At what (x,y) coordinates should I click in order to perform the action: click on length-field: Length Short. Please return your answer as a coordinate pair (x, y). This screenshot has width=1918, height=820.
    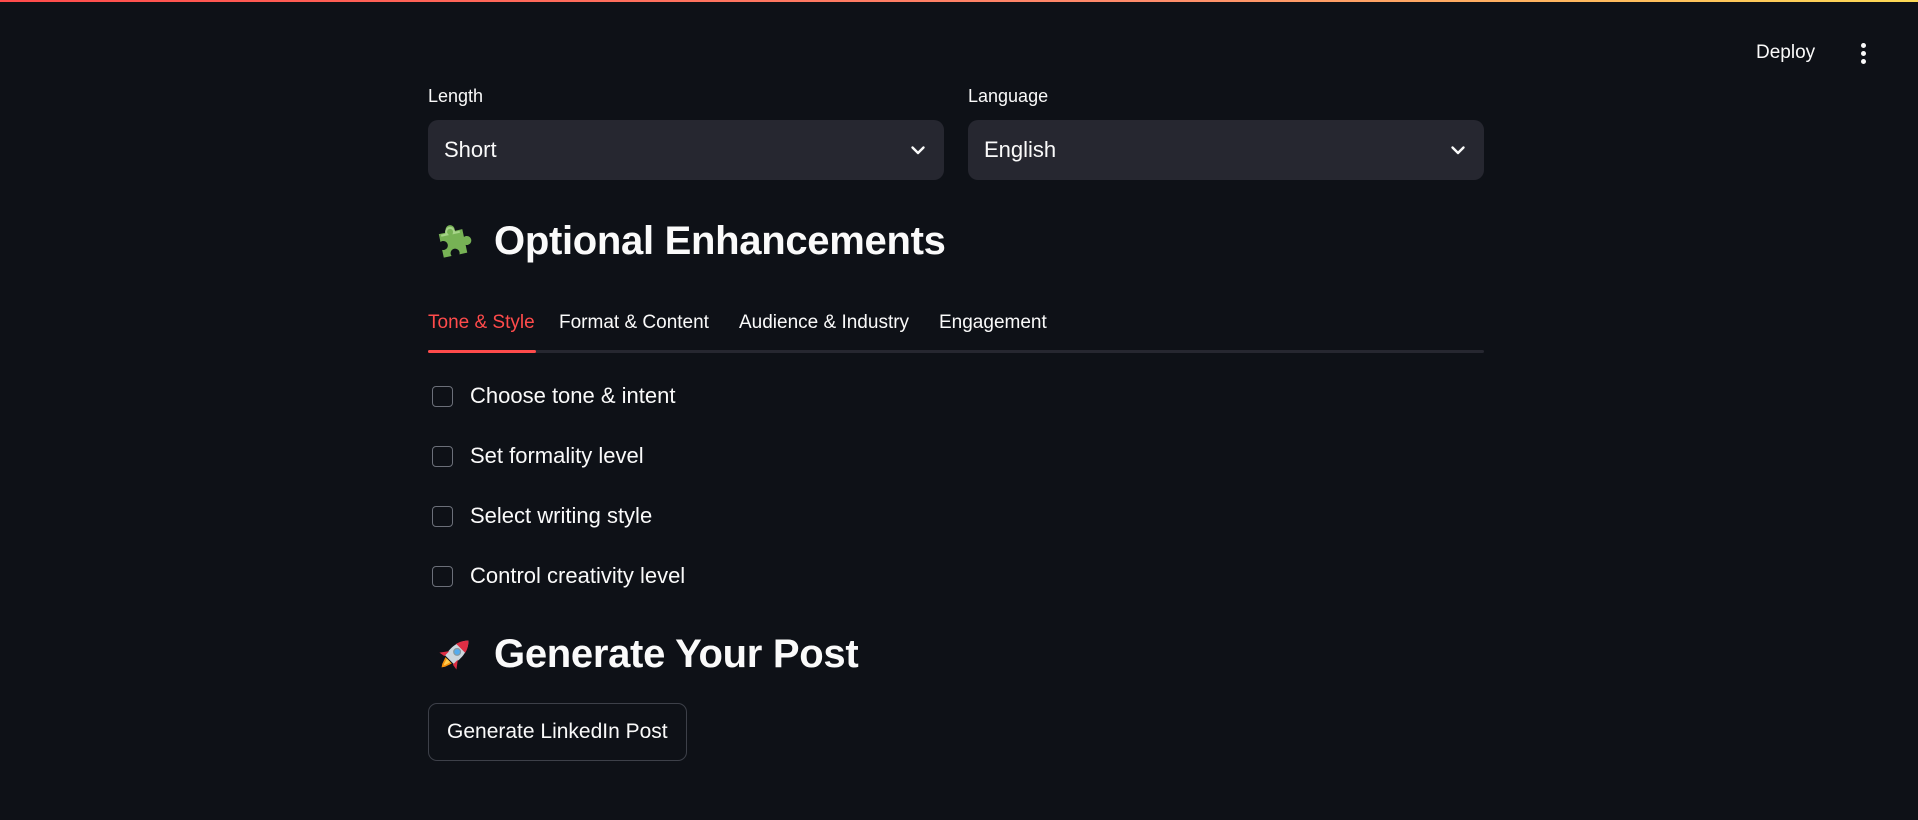
    Looking at the image, I should click on (686, 132).